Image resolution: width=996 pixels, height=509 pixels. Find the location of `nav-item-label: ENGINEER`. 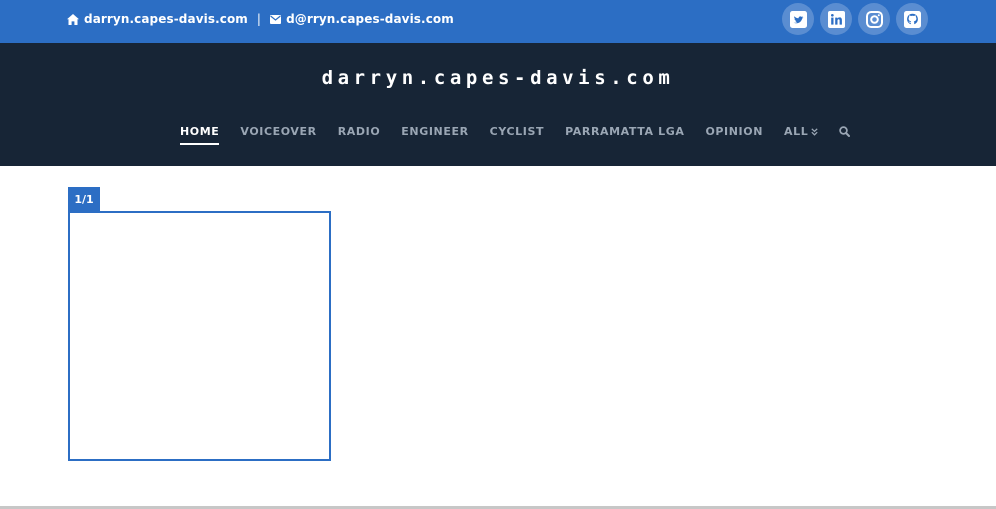

nav-item-label: ENGINEER is located at coordinates (435, 131).